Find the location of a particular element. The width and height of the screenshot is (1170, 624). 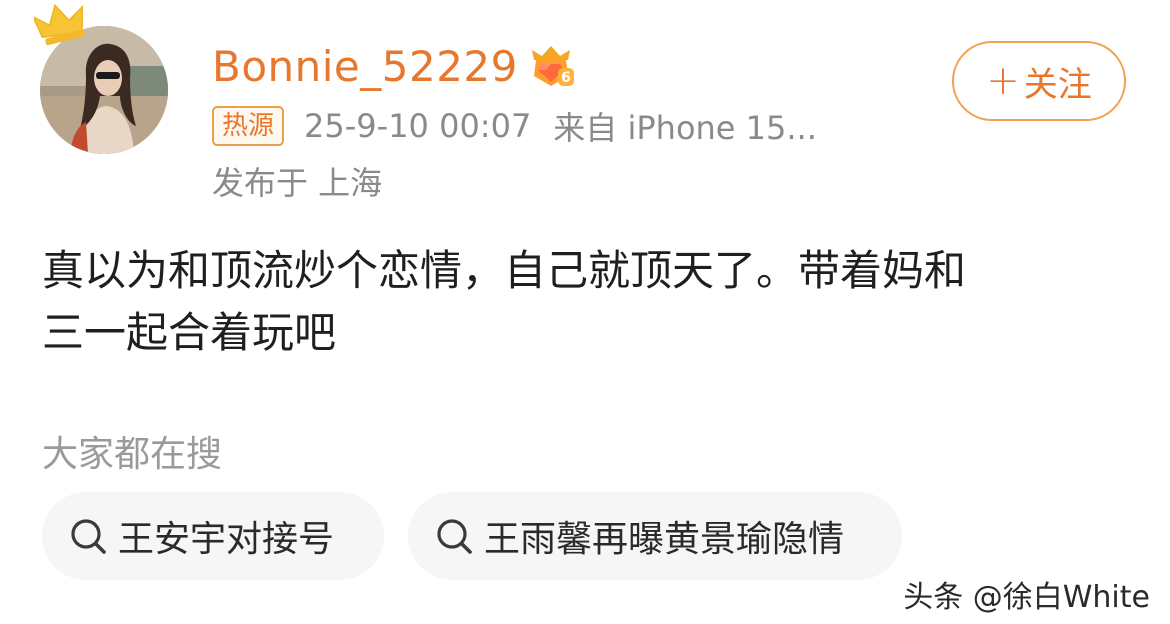

username-row: Bonnie_52229 6 is located at coordinates (393, 66).